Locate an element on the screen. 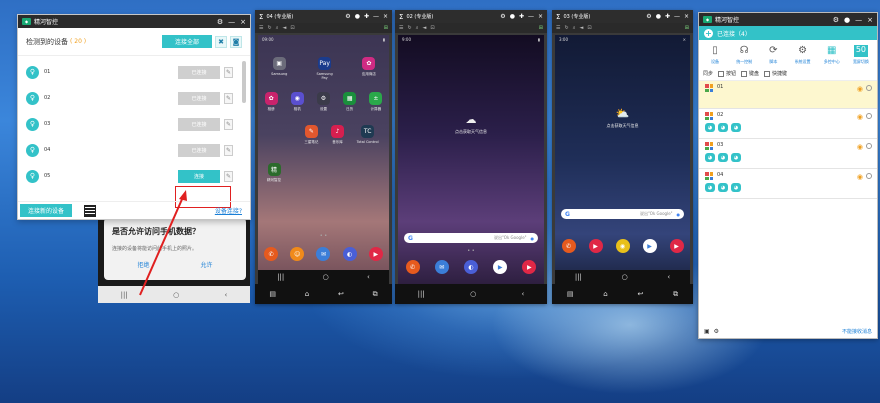  dock-youtube: ▶ is located at coordinates (676, 246).